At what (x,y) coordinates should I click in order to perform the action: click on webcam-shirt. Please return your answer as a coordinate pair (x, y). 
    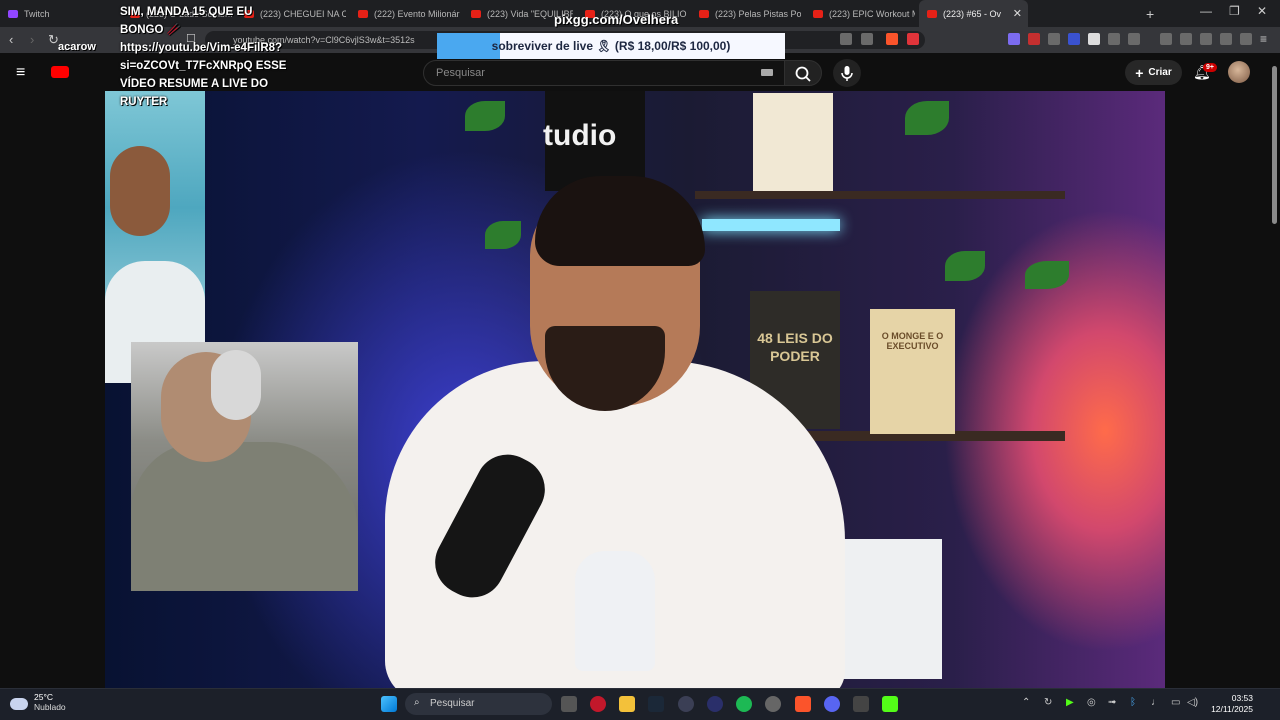
    Looking at the image, I should click on (244, 516).